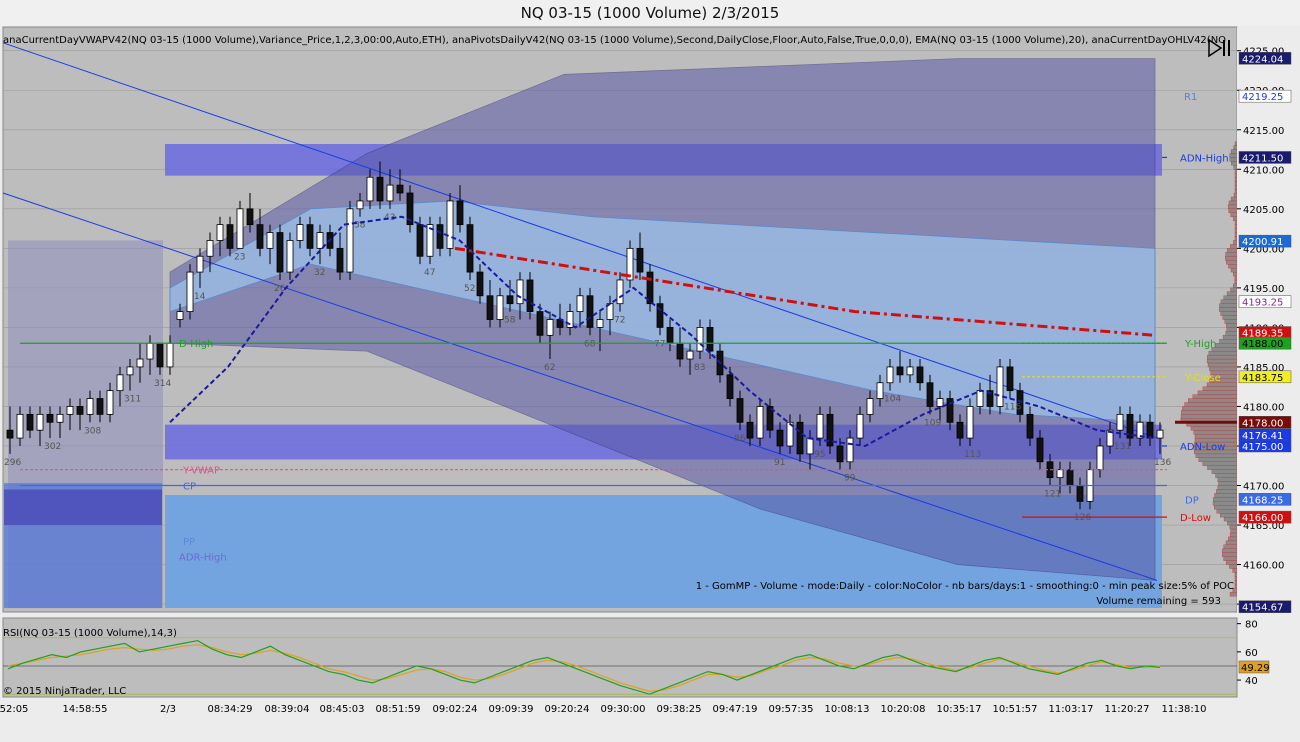 The height and width of the screenshot is (742, 1300). Describe the element at coordinates (1262, 158) in the screenshot. I see `price-marker-label: 4211.50` at that location.